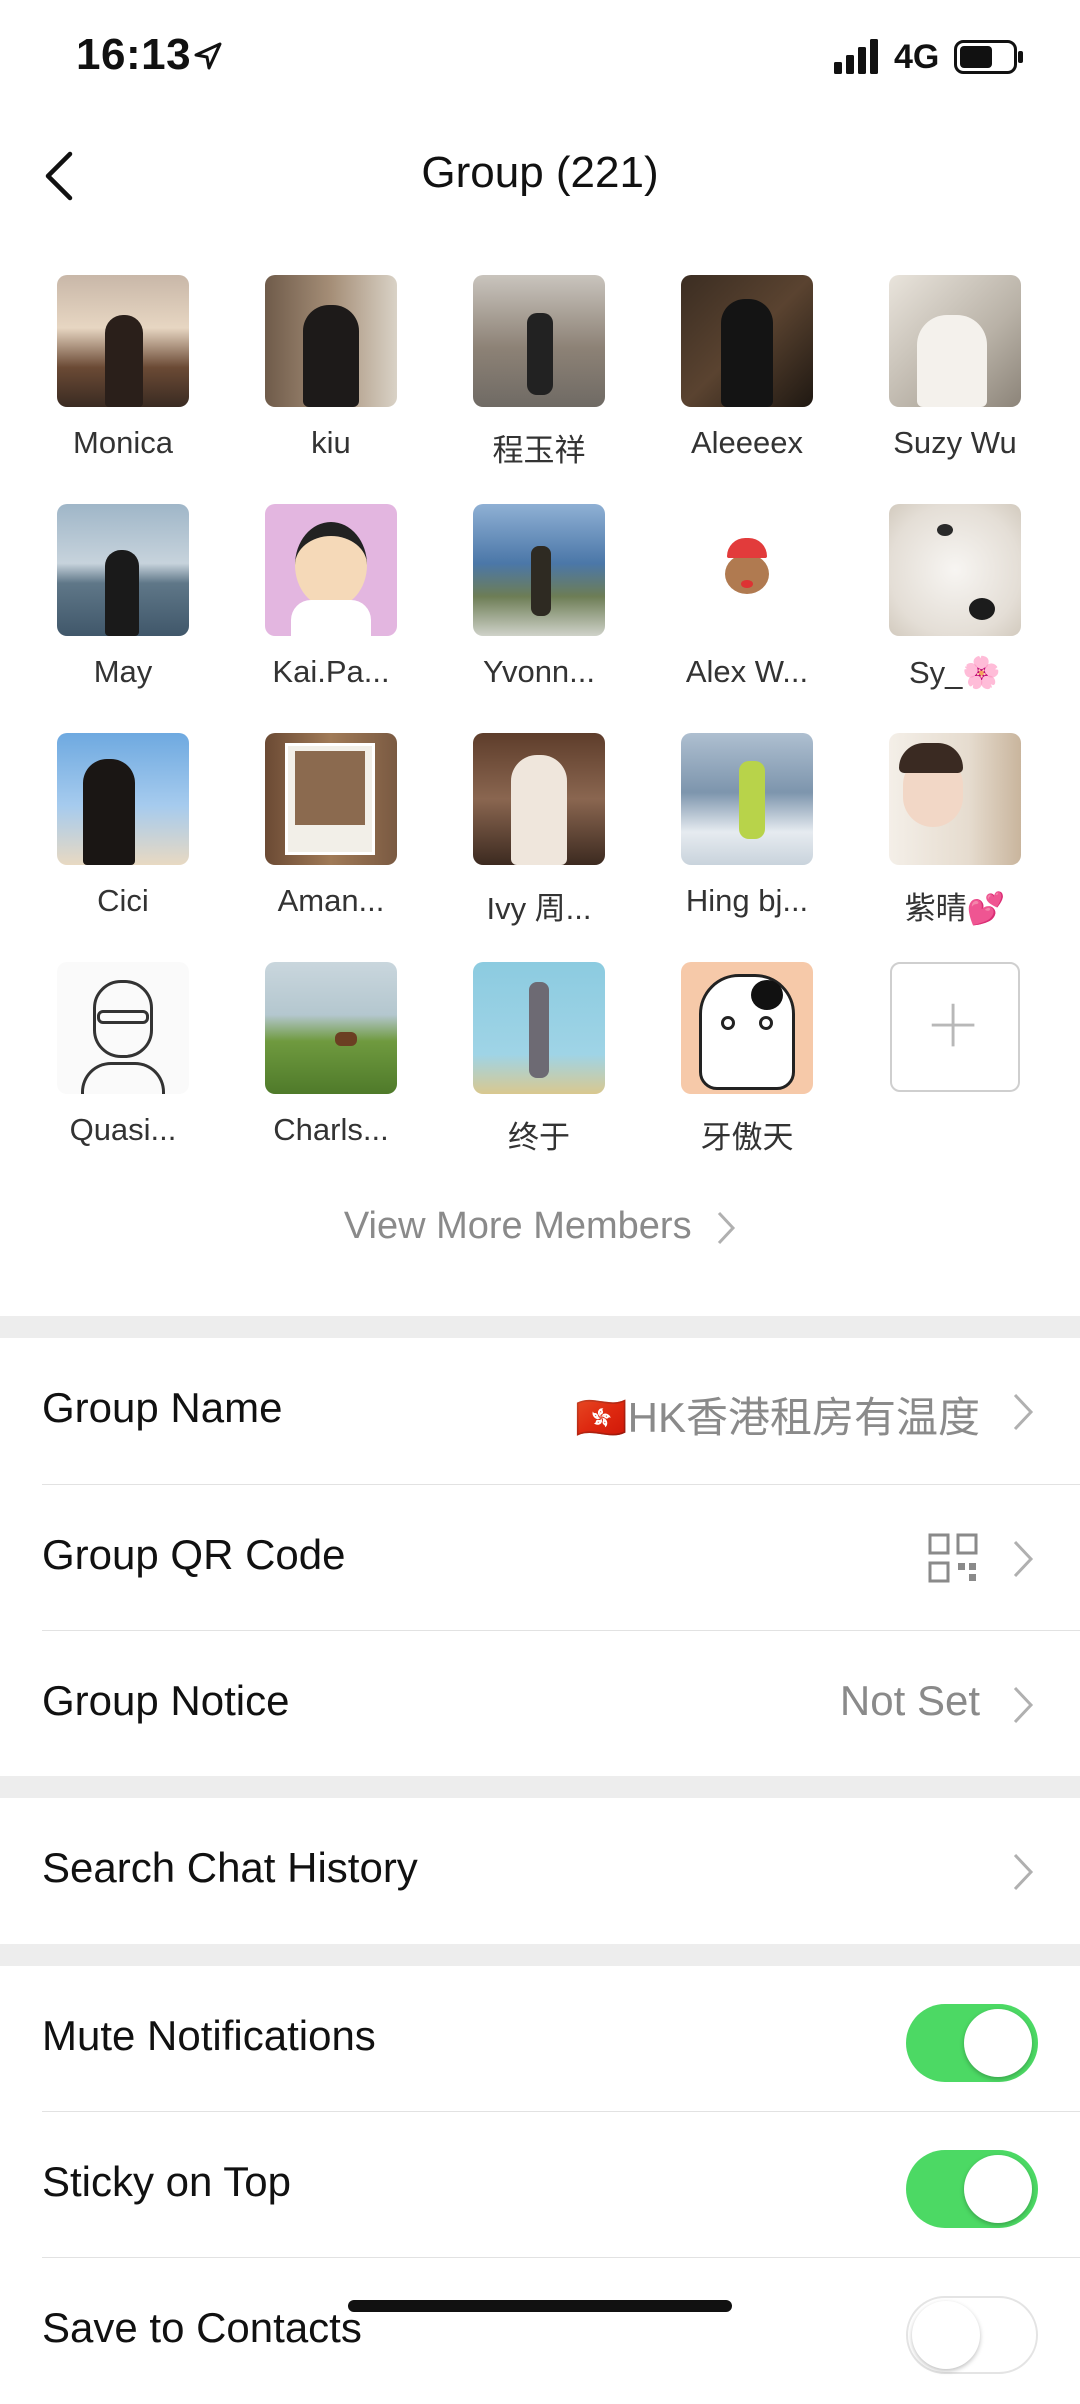 The image size is (1080, 2404). I want to click on battery-icon, so click(988, 57).